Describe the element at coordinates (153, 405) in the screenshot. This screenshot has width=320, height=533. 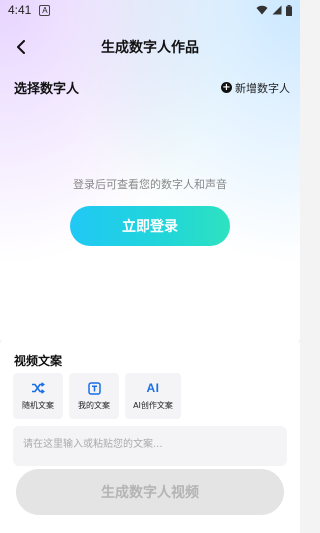
I see `option-label: AI创作文案` at that location.